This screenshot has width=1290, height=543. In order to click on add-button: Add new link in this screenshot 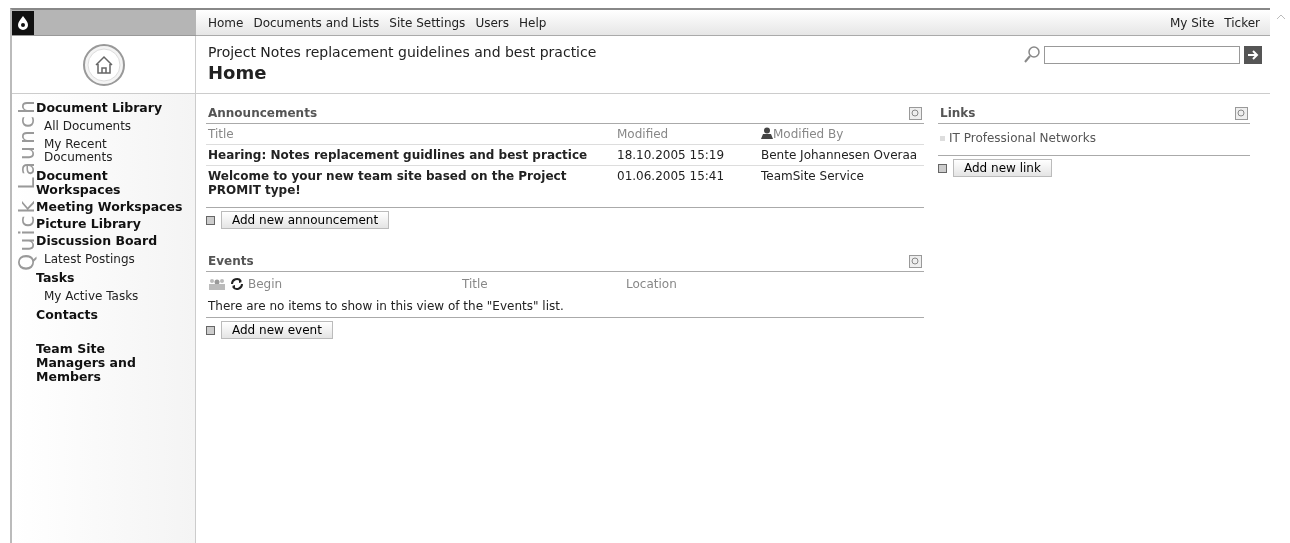, I will do `click(1002, 168)`.